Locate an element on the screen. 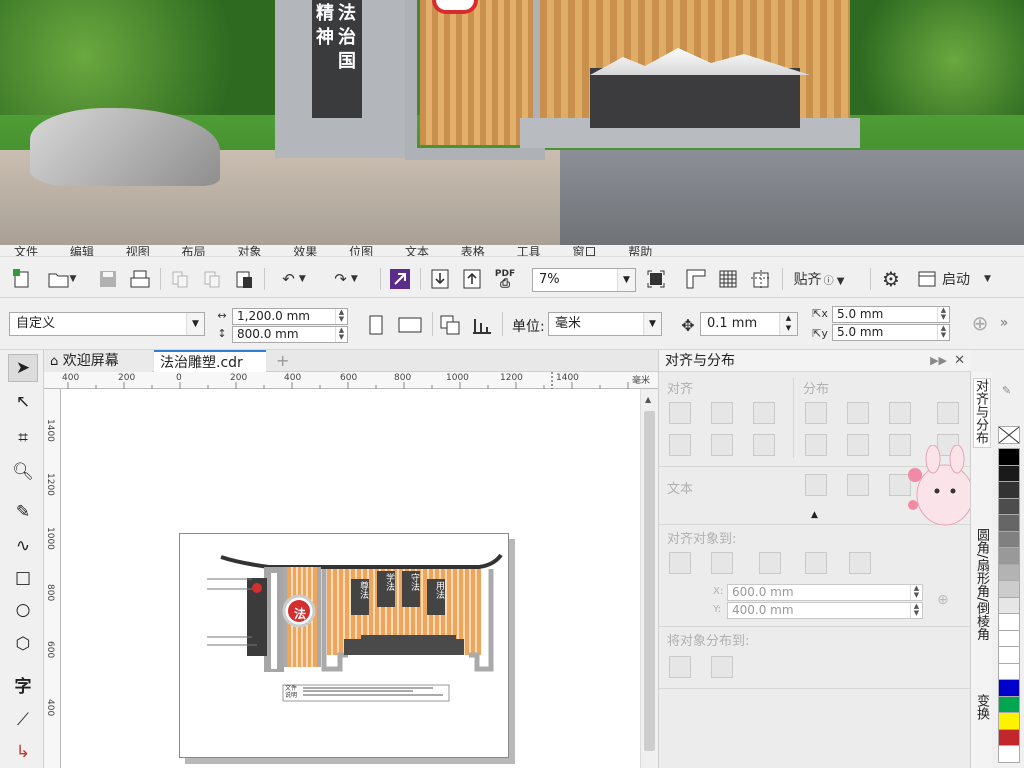 The height and width of the screenshot is (768, 1024). menu-window: 窗口 is located at coordinates (584, 251).